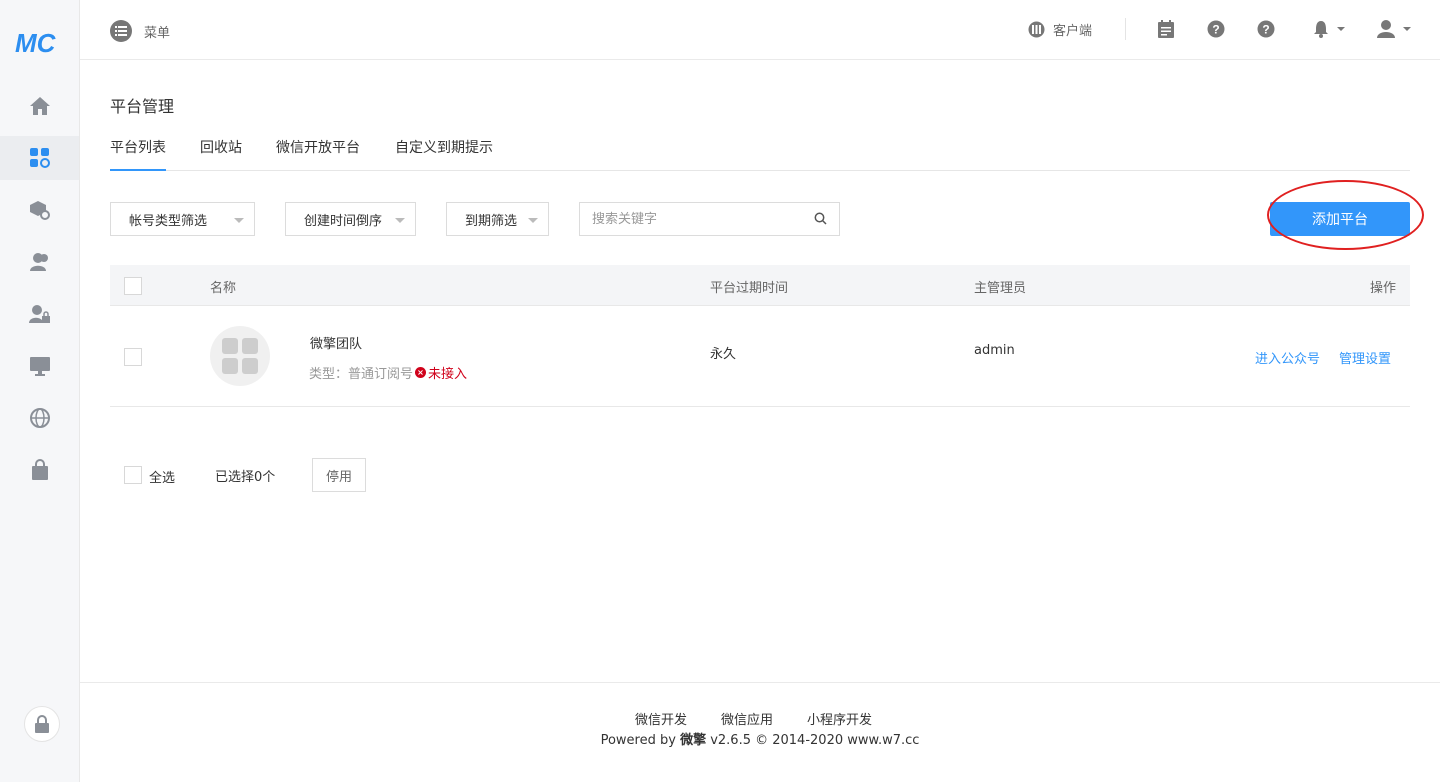 The image size is (1440, 782). I want to click on tab-platform-list: 平台列表, so click(138, 154).